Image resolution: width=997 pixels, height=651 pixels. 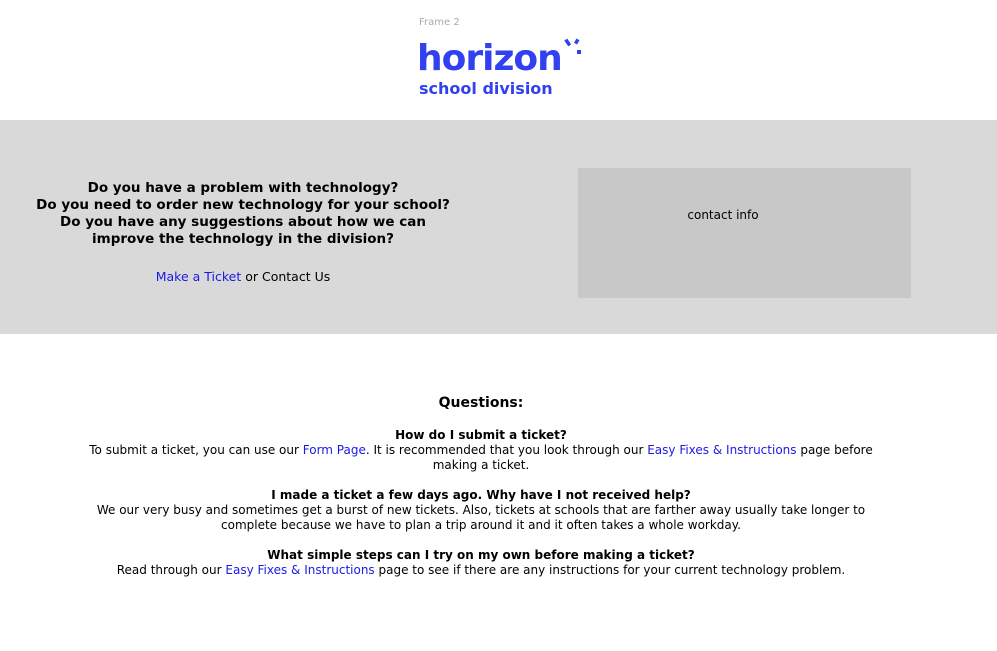 I want to click on hero-cta: Make a Ticket or Contact Us, so click(x=243, y=276).